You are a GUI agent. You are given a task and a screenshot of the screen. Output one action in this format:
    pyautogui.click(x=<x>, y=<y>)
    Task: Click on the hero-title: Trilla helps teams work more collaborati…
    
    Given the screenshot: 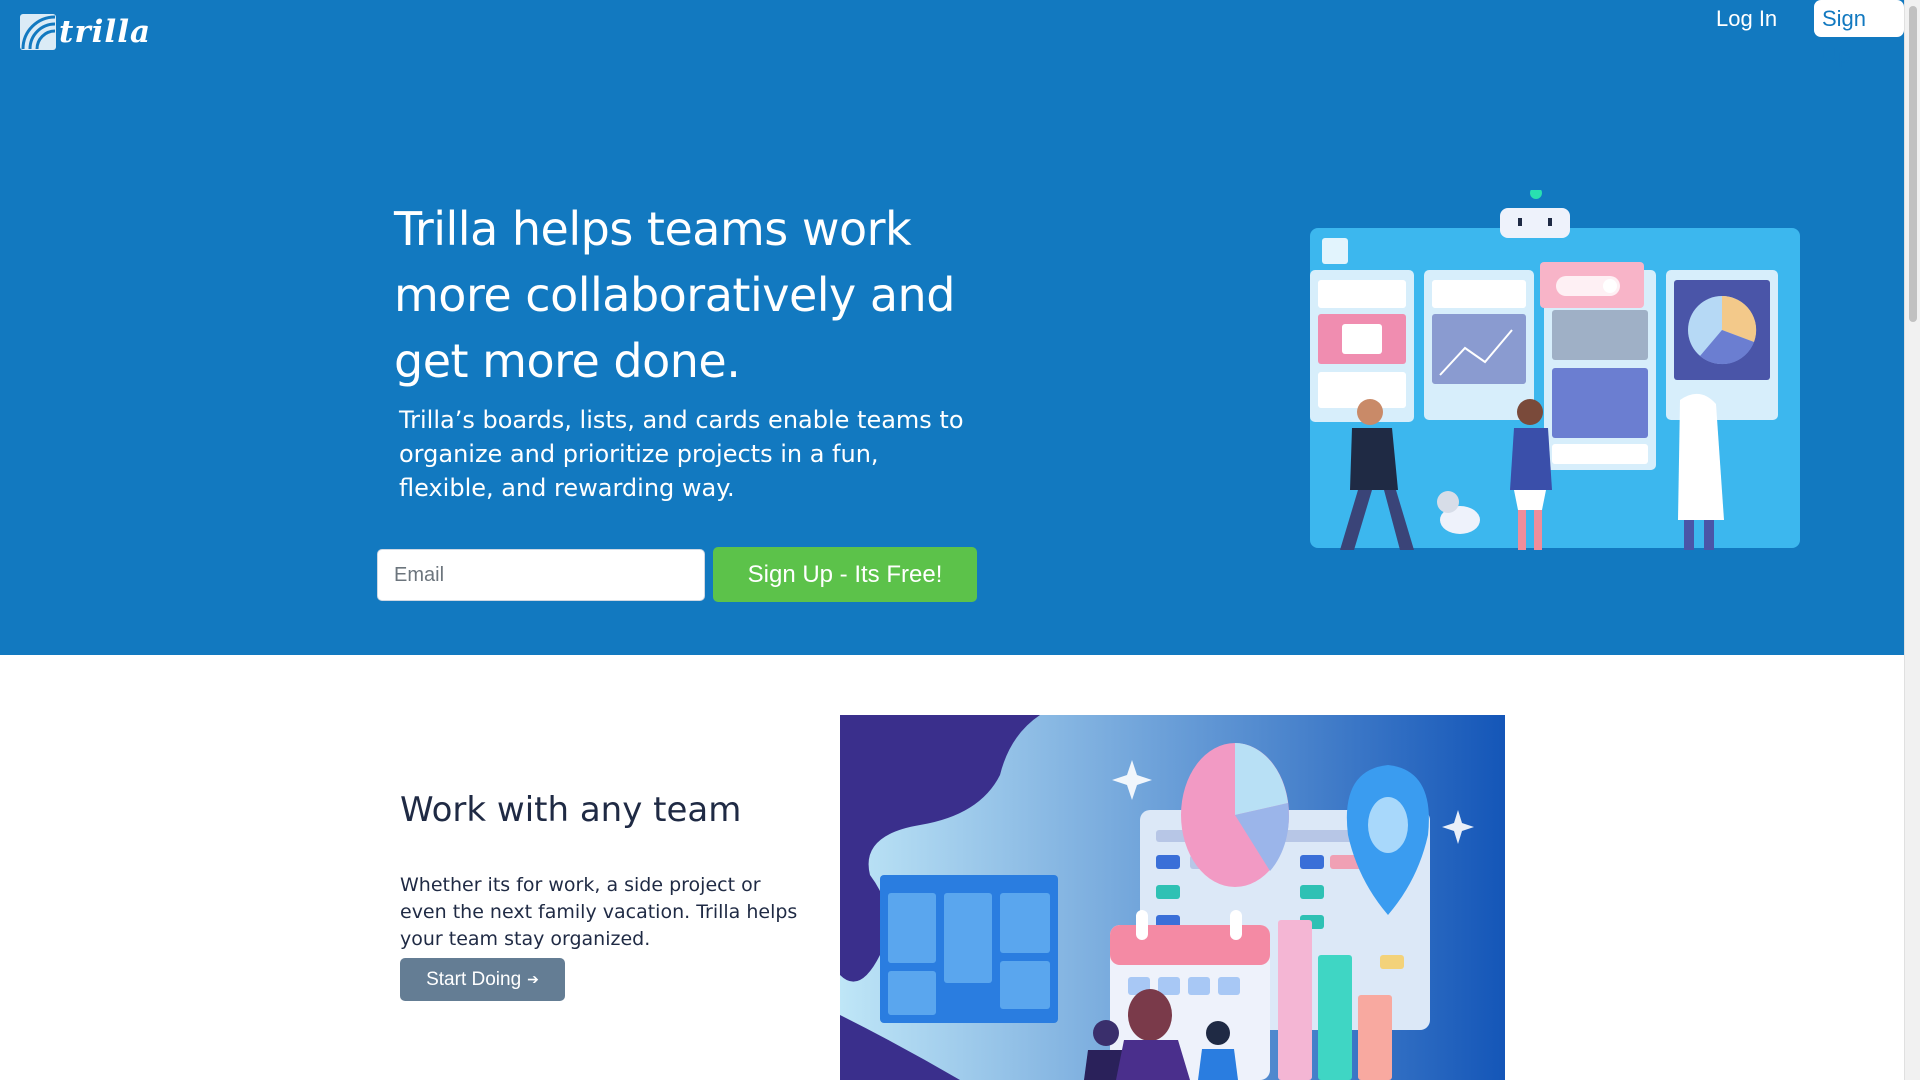 What is the action you would take?
    pyautogui.click(x=674, y=295)
    